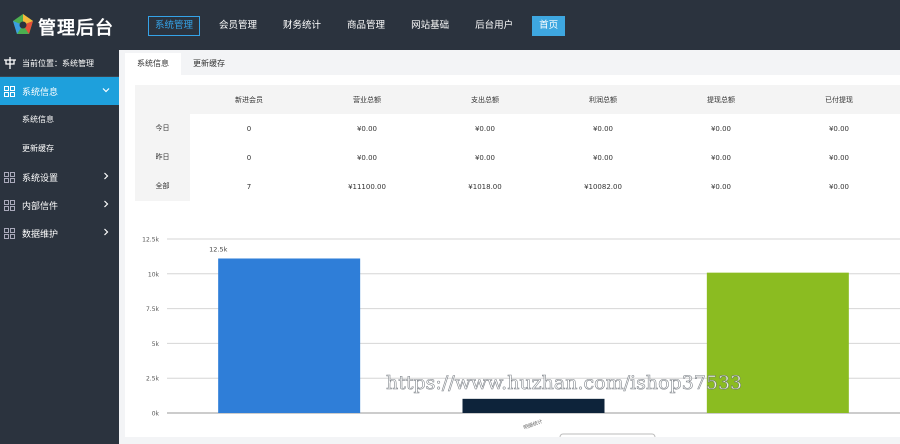  What do you see at coordinates (517, 99) in the screenshot?
I see `stats-header-row: 新进会员 营业总额 支出总额 利润总额 提现总额 已付提现` at bounding box center [517, 99].